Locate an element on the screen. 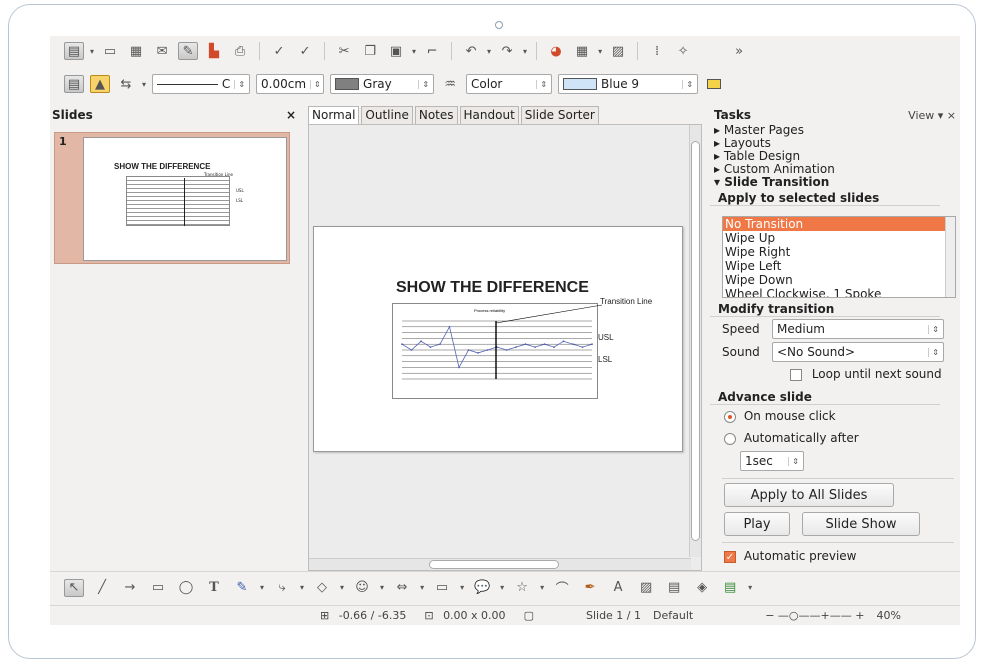  loop-check-icon is located at coordinates (796, 374).